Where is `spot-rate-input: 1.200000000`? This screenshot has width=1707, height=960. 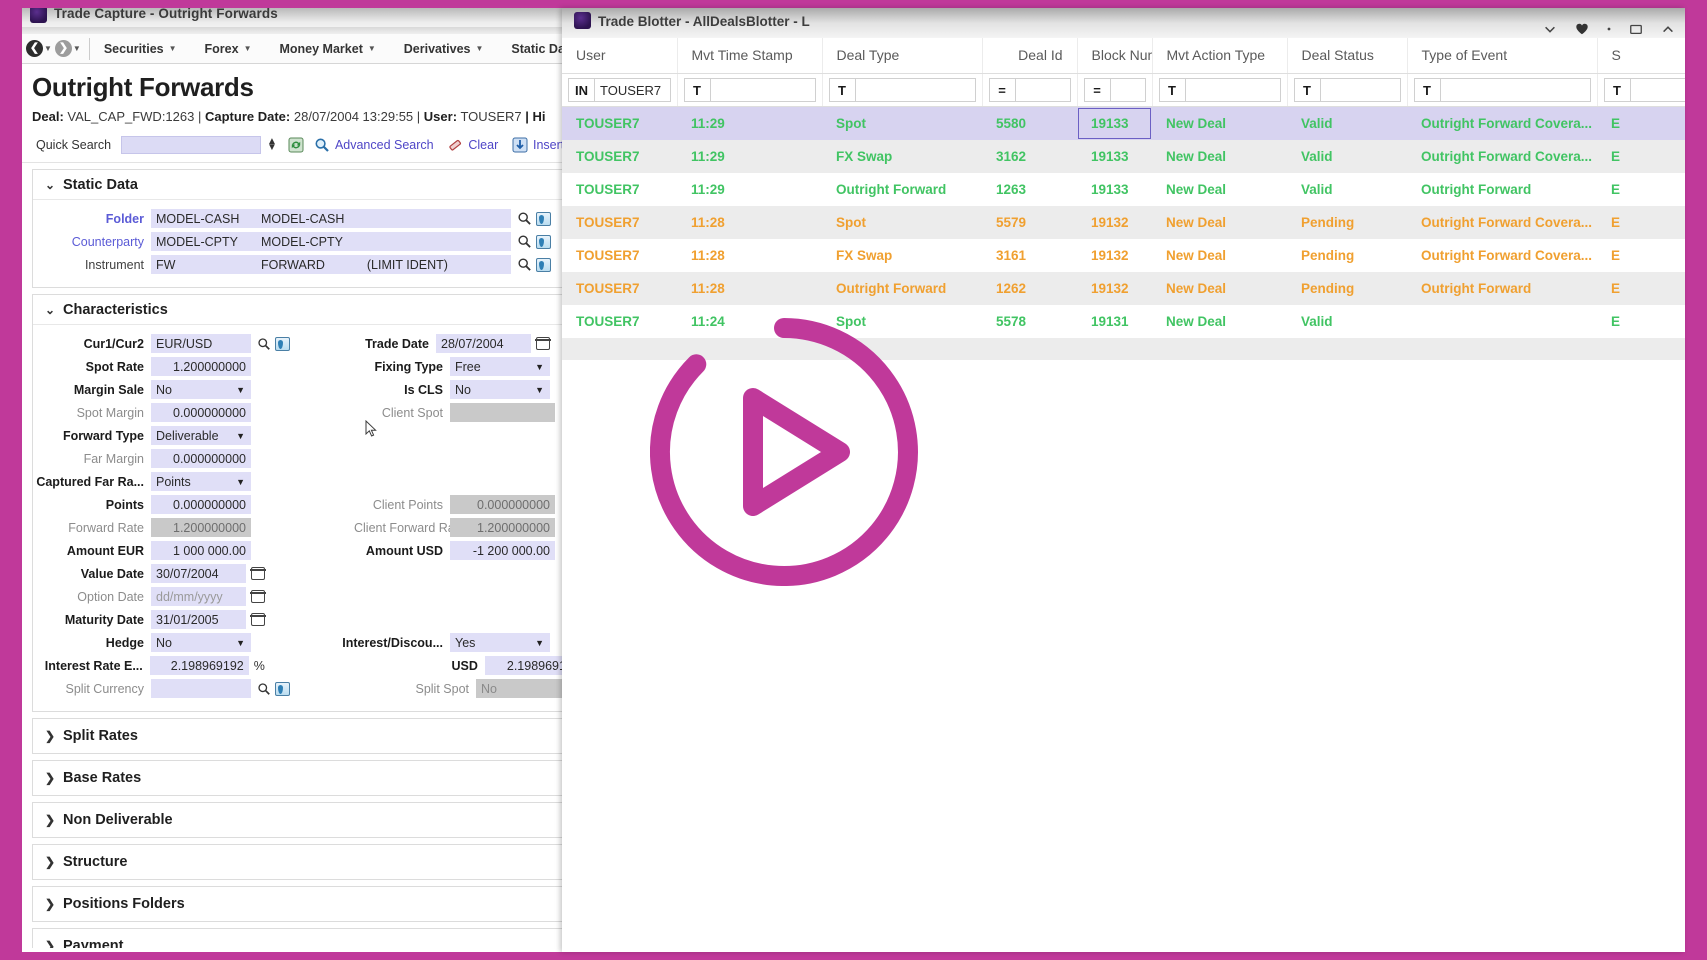 spot-rate-input: 1.200000000 is located at coordinates (201, 366).